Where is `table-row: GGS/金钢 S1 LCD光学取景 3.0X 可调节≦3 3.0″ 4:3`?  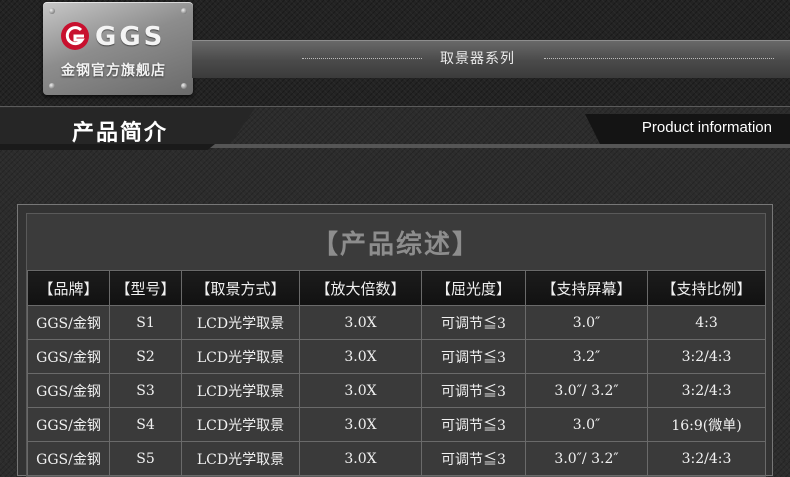
table-row: GGS/金钢 S1 LCD光学取景 3.0X 可调节≦3 3.0″ 4:3 is located at coordinates (396, 322).